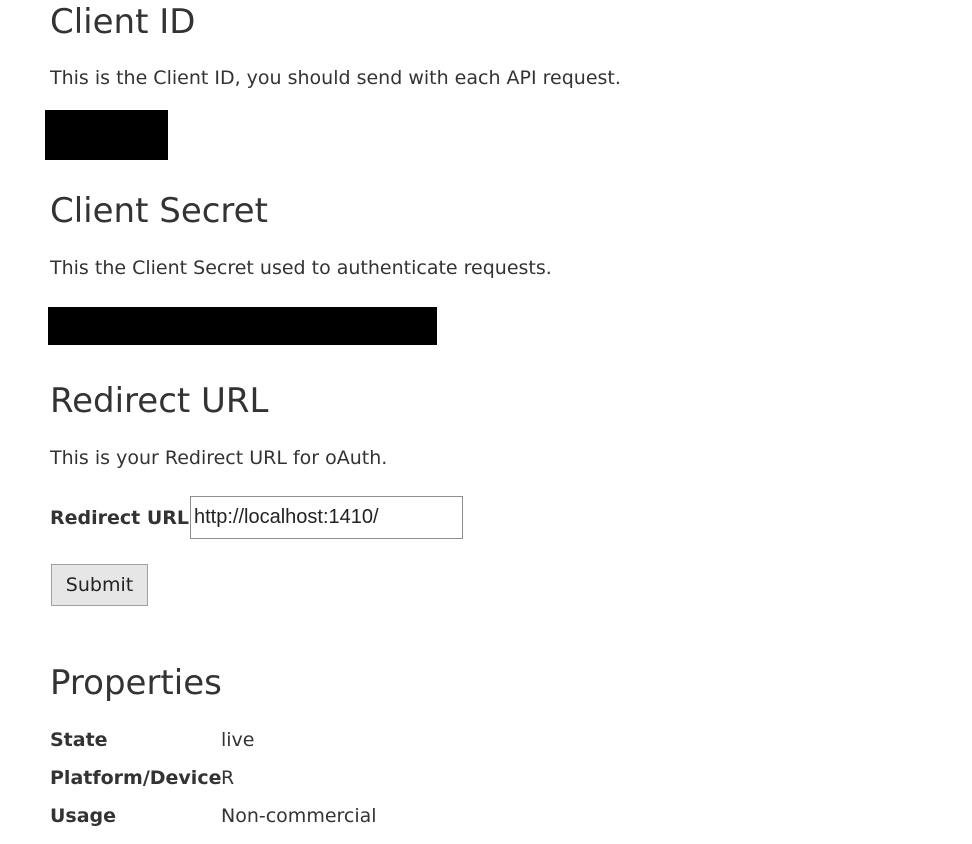  Describe the element at coordinates (79, 740) in the screenshot. I see `property-label: State` at that location.